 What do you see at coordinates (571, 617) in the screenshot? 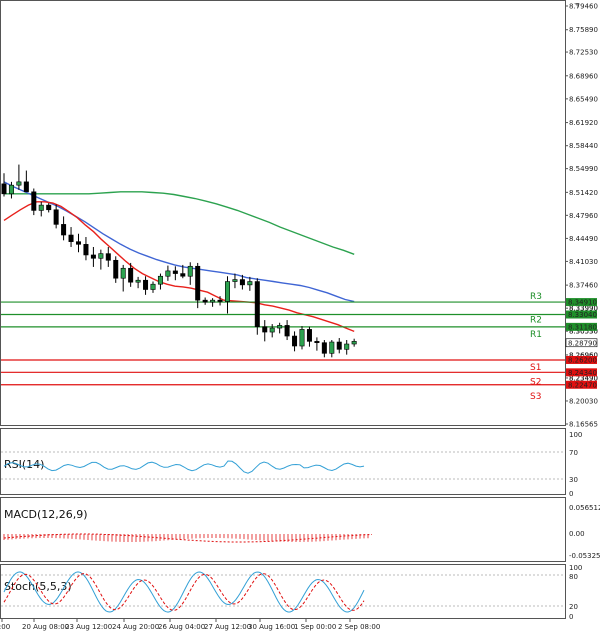
I see `stoch-axis-0: 0` at bounding box center [571, 617].